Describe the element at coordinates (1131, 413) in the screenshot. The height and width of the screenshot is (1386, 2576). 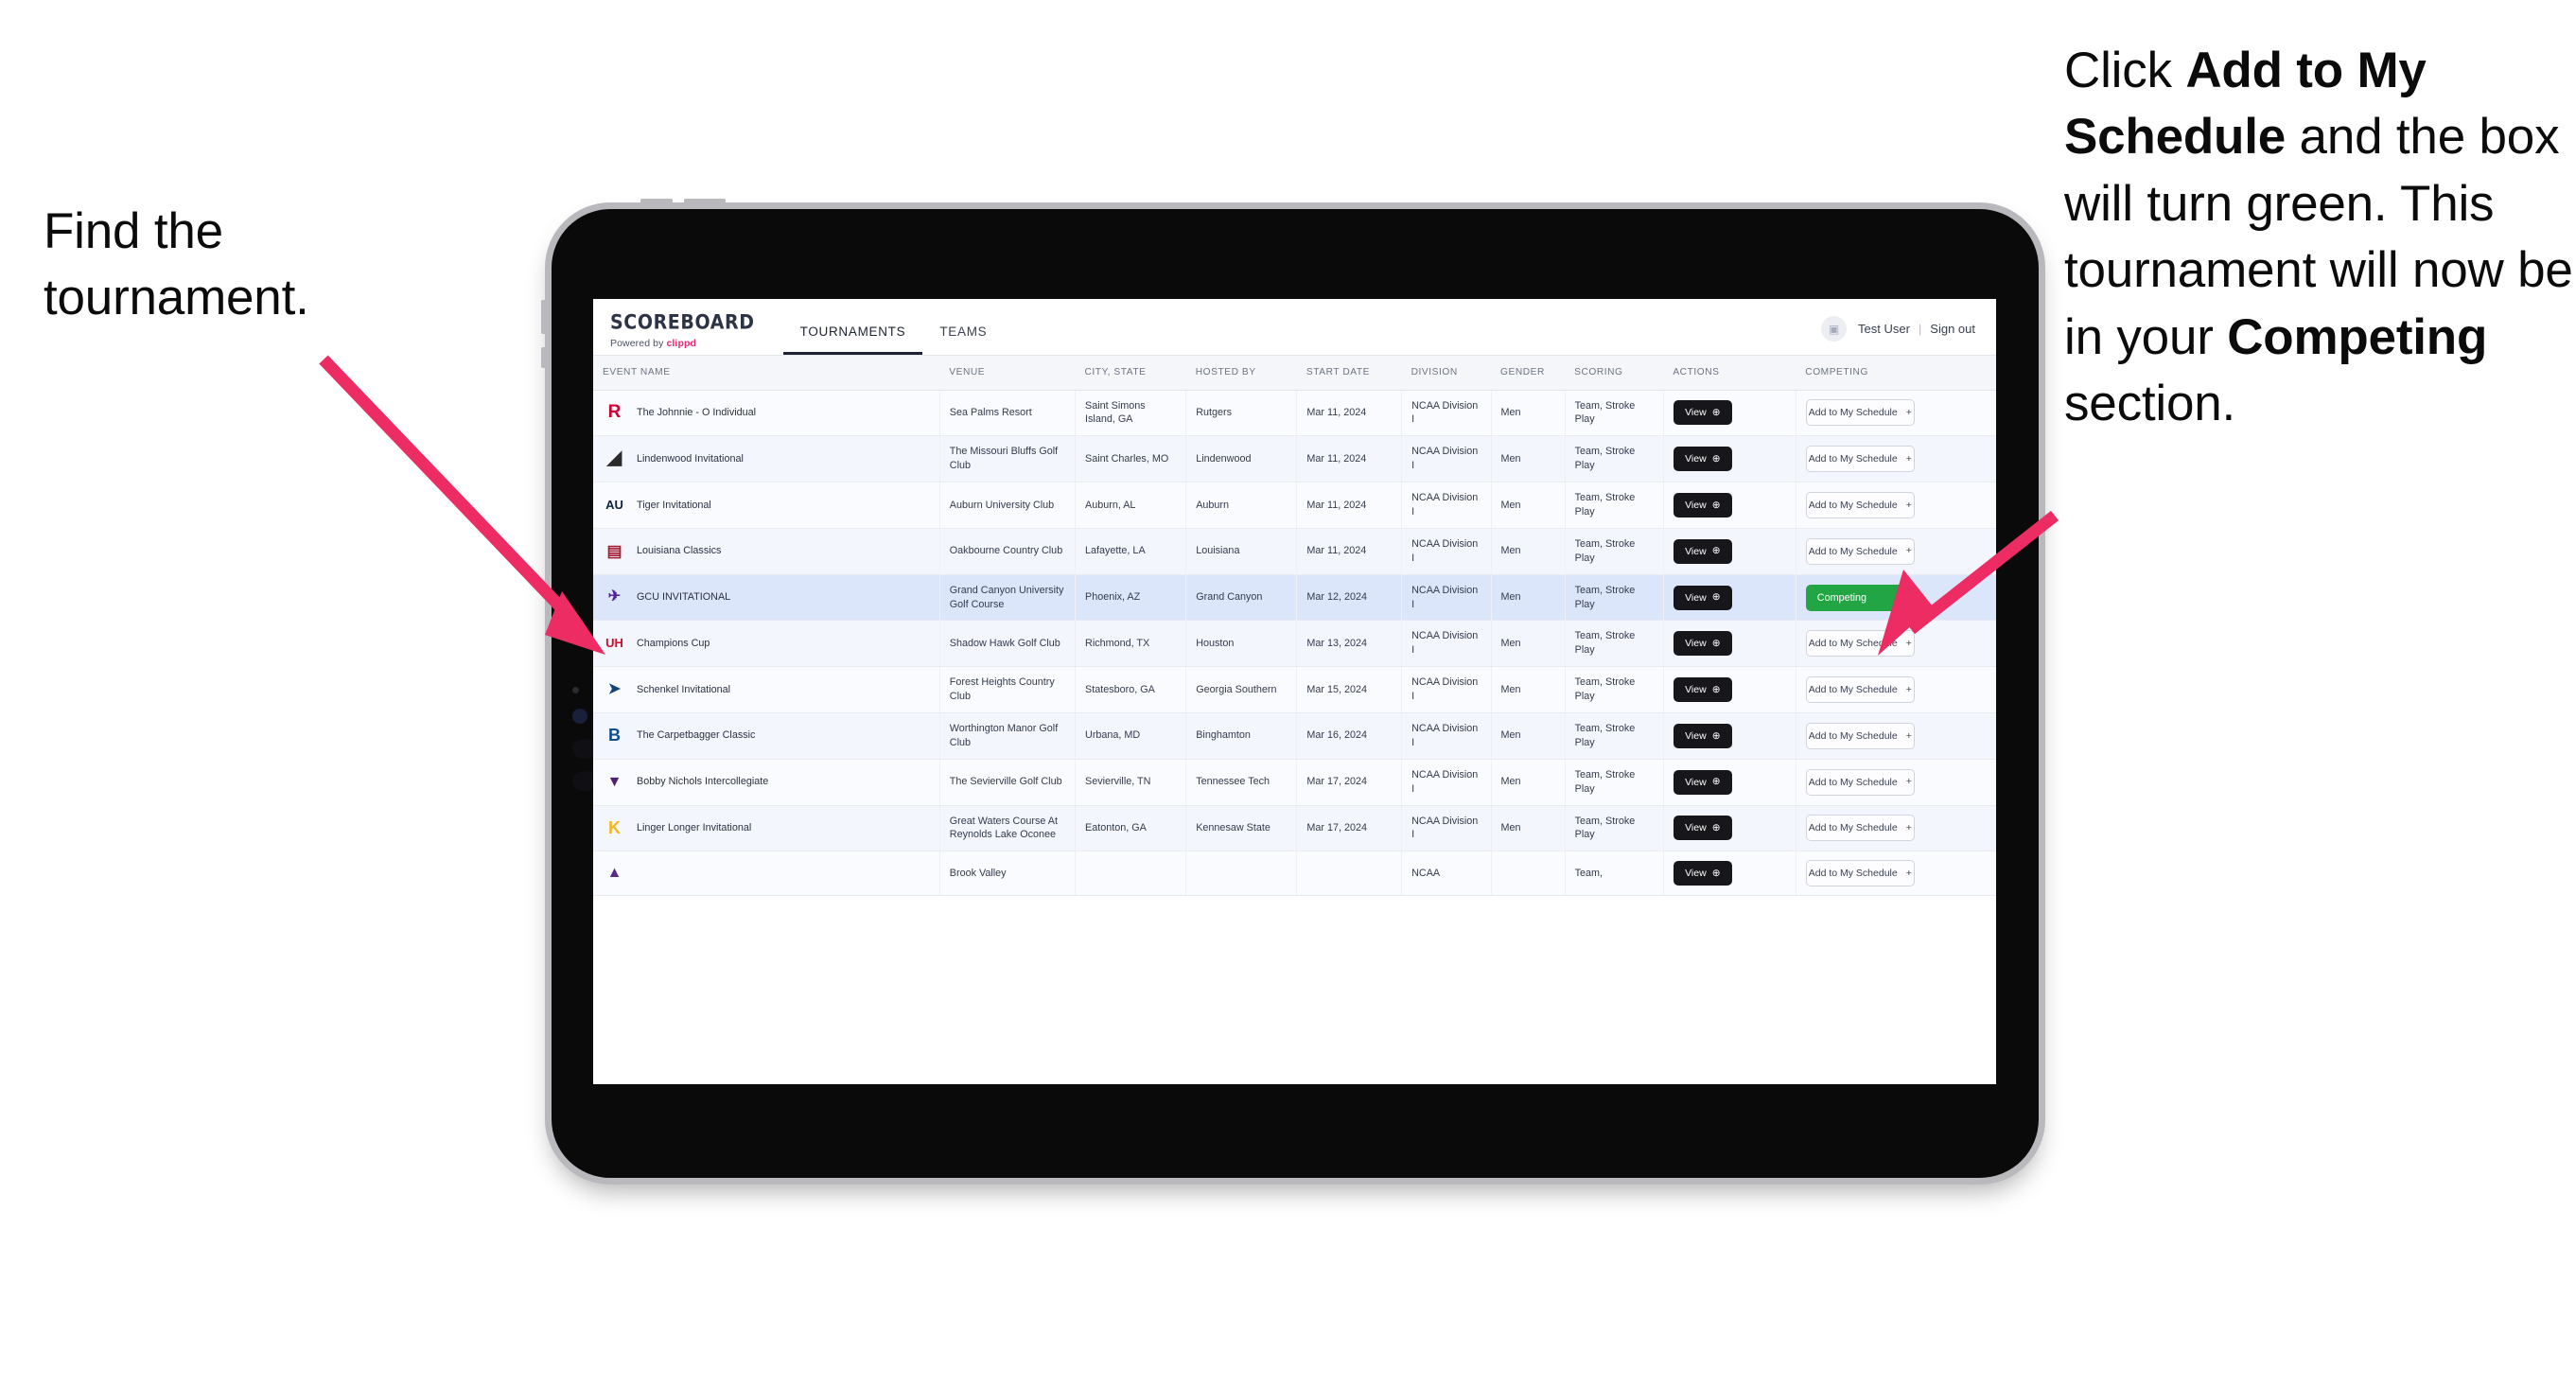
I see `cell-city-state: Saint Simons Island, GA` at that location.